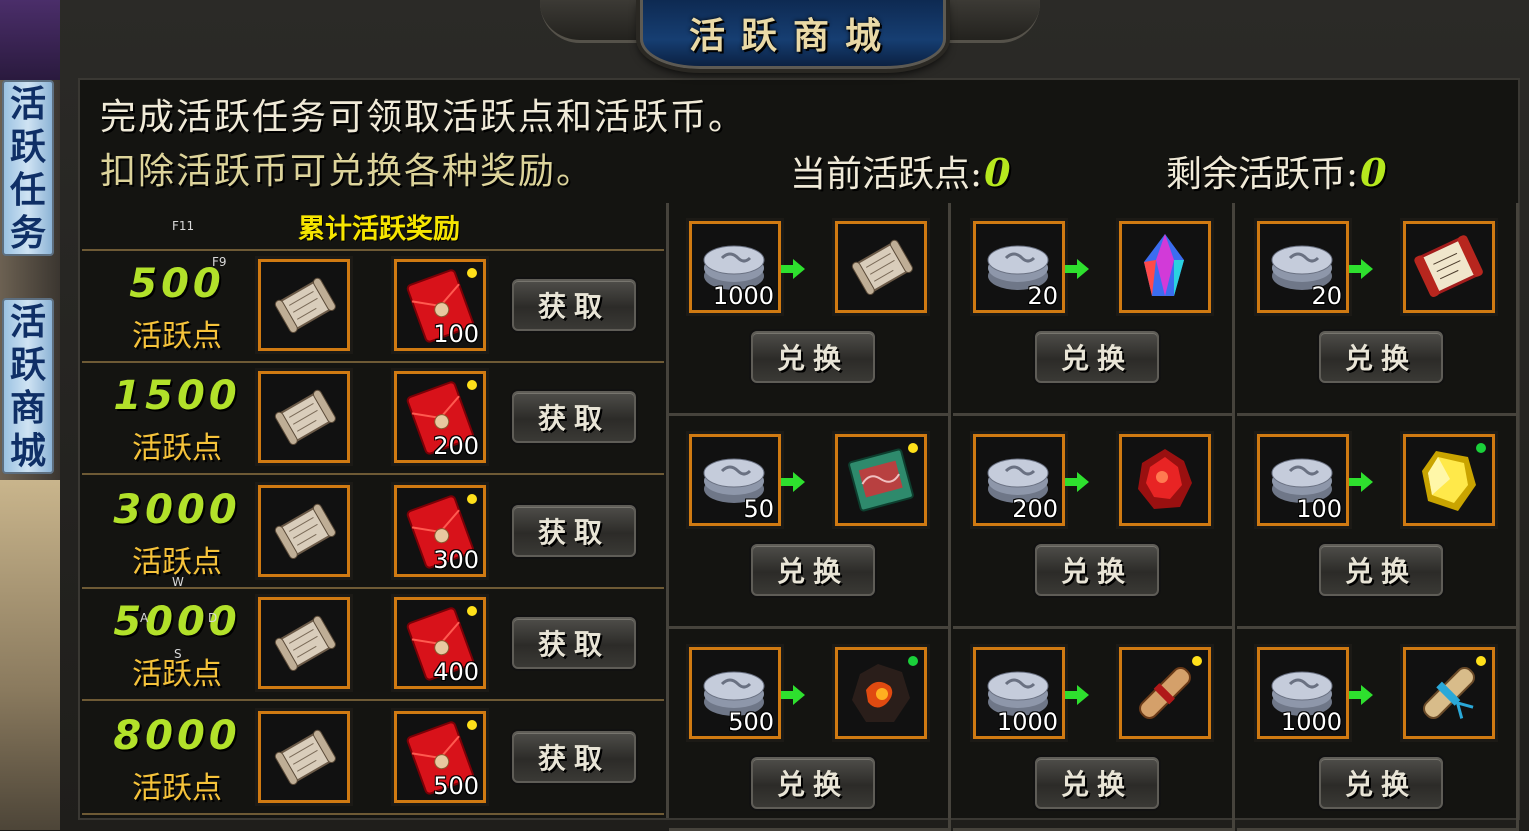  What do you see at coordinates (27, 407) in the screenshot?
I see `tab-char: 商` at bounding box center [27, 407].